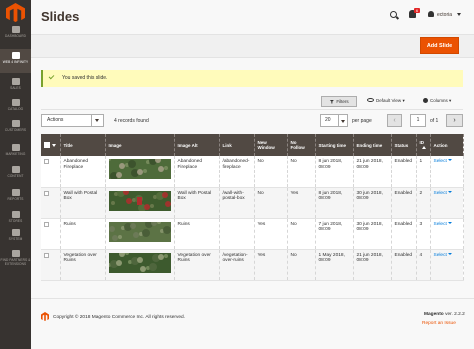 This screenshot has width=474, height=349. I want to click on cell-id: 3, so click(423, 234).